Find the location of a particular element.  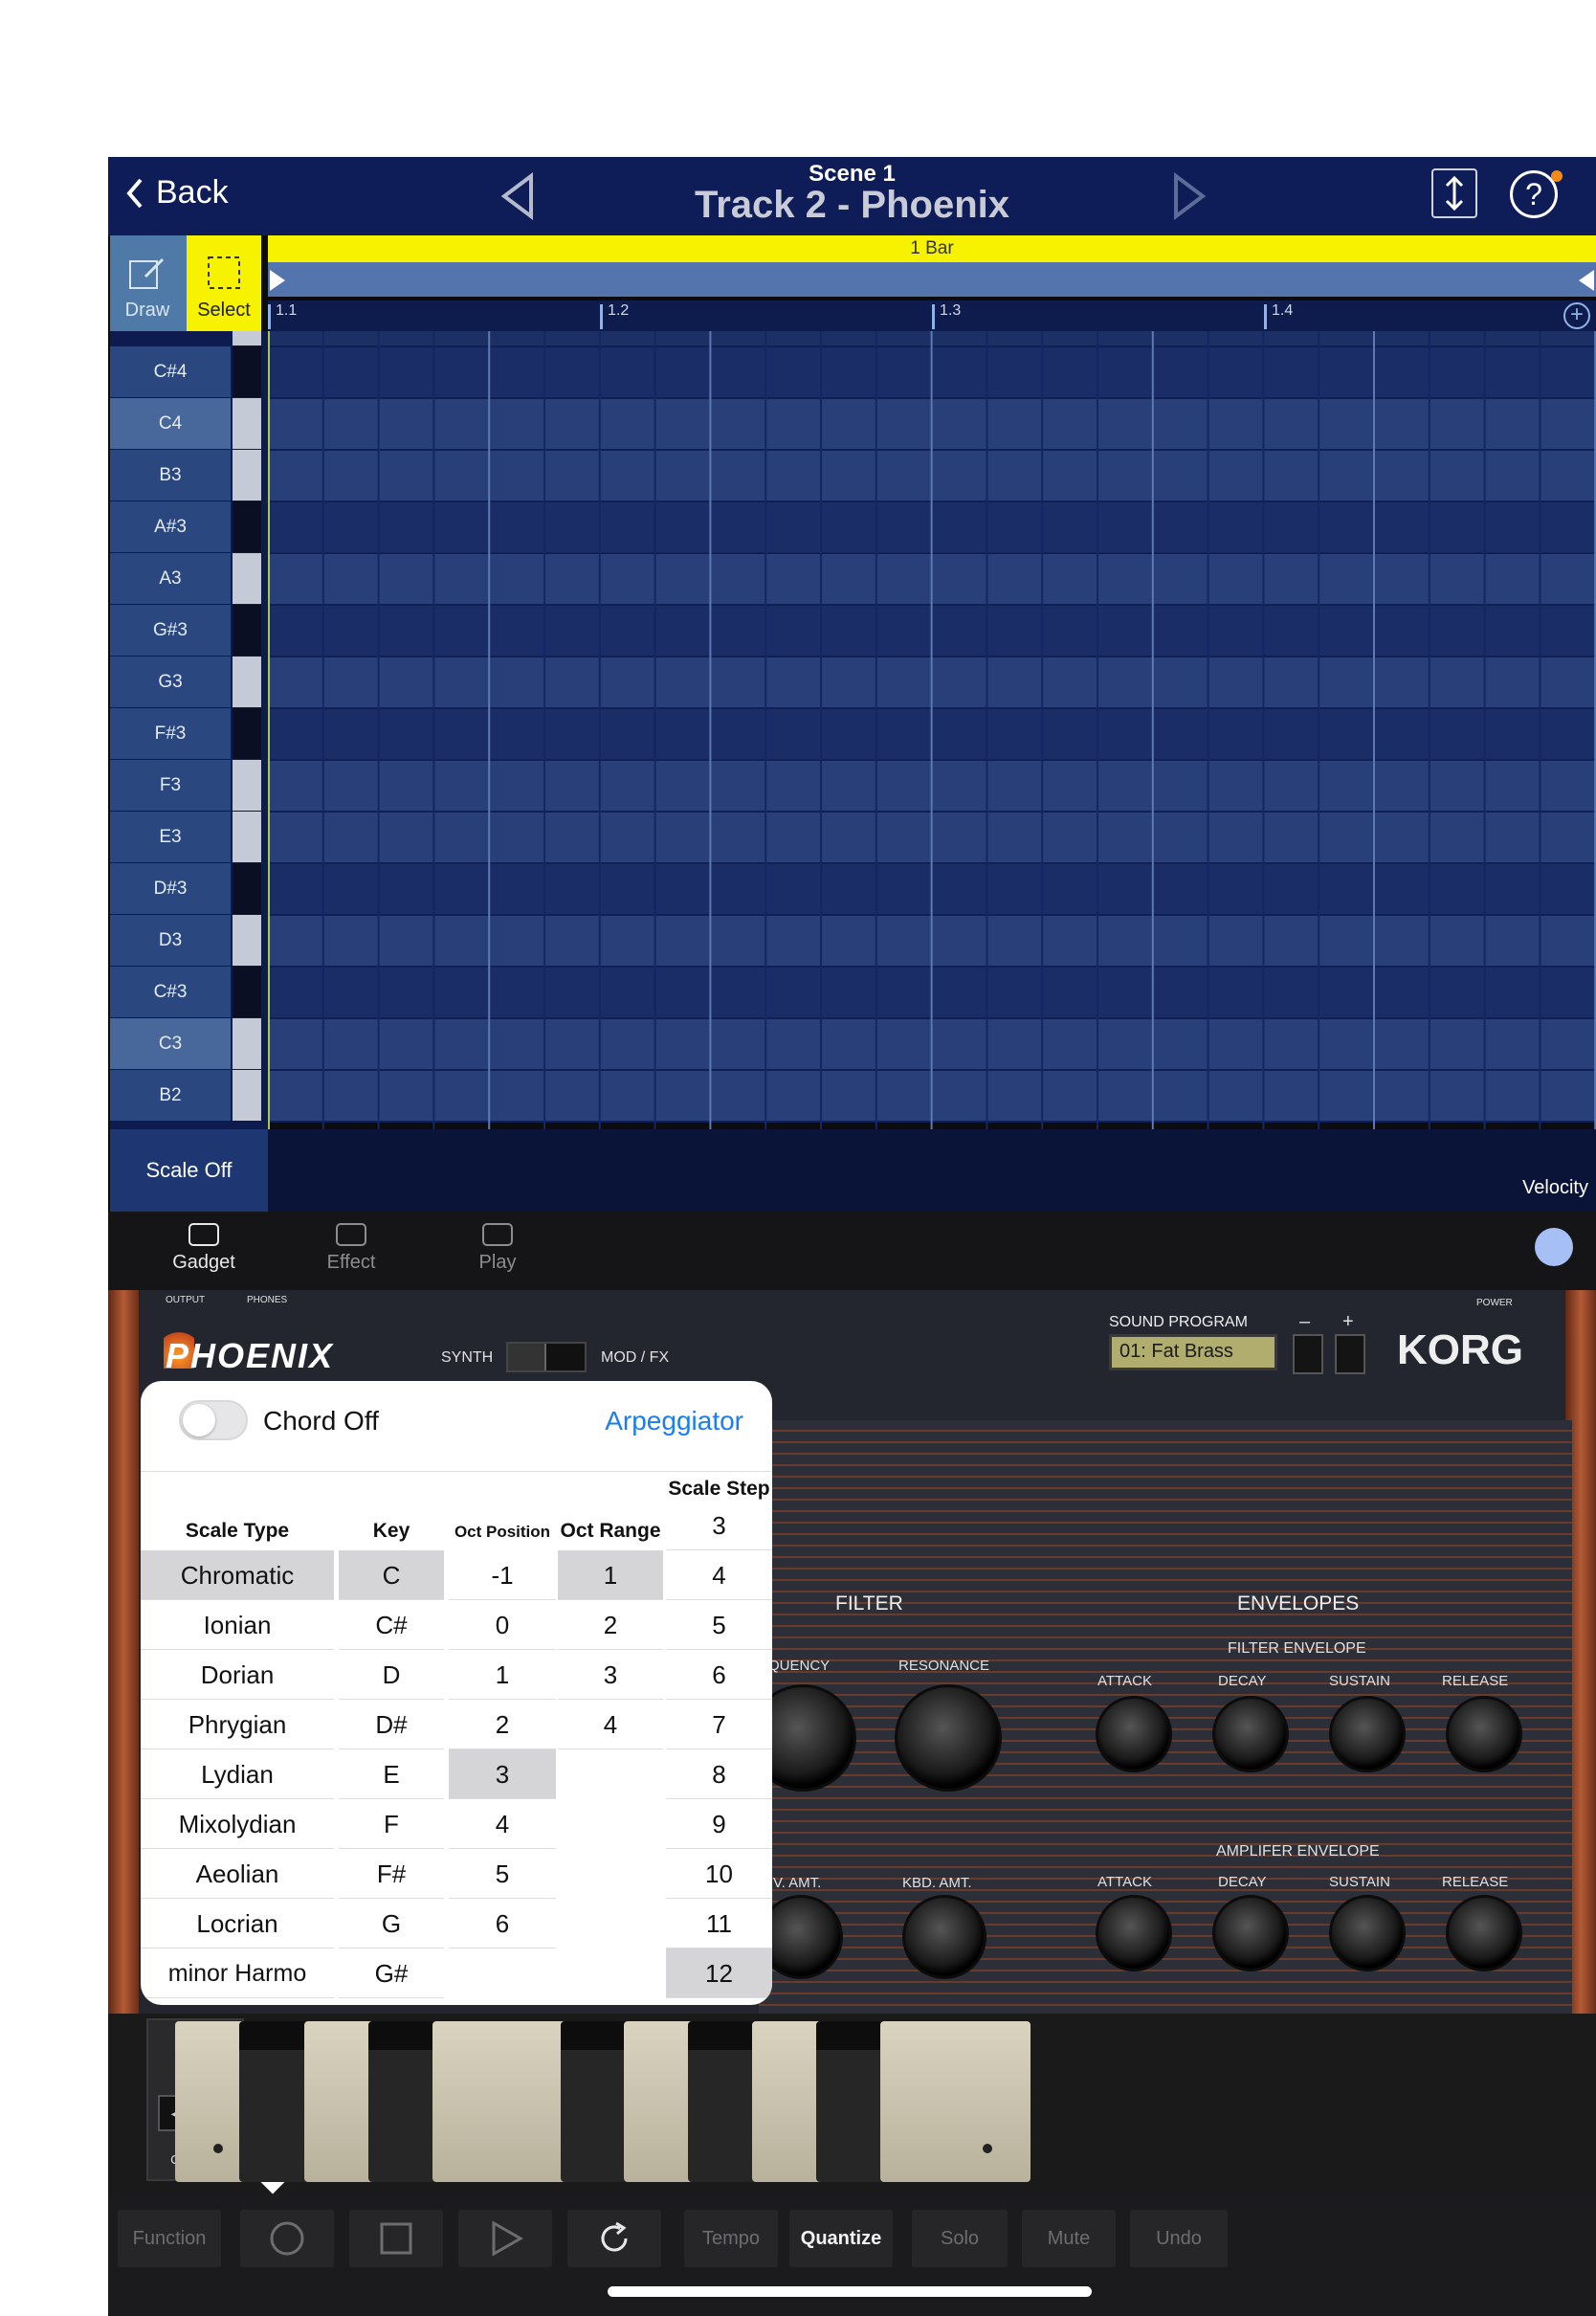

oct-position-option: 6 is located at coordinates (503, 1924).